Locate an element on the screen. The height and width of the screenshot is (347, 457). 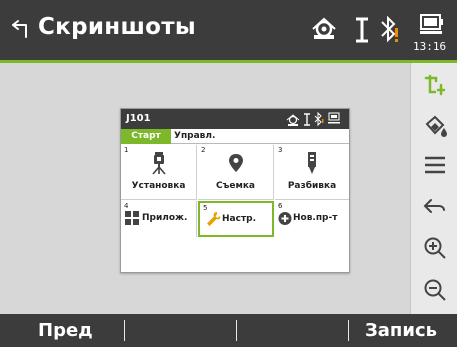
tile-label: Прилож. is located at coordinates (165, 218).